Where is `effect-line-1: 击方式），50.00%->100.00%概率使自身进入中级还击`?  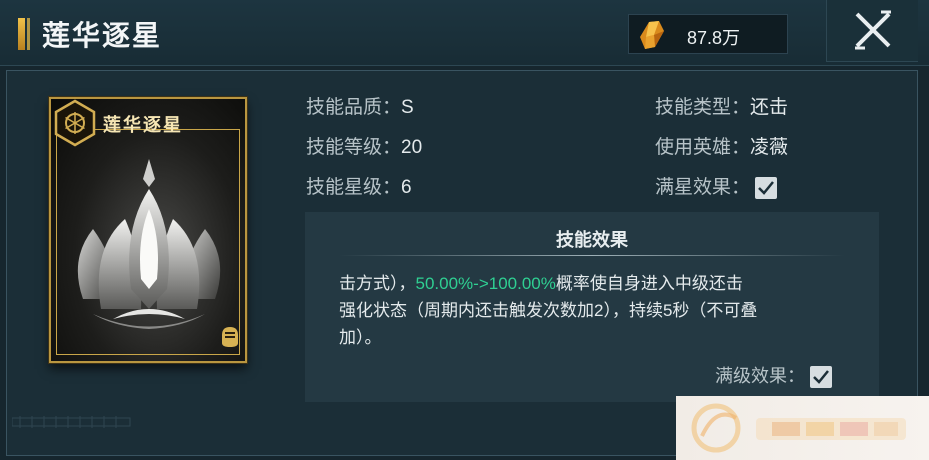
effect-line-1: 击方式），50.00%->100.00%概率使自身进入中级还击 is located at coordinates (599, 283).